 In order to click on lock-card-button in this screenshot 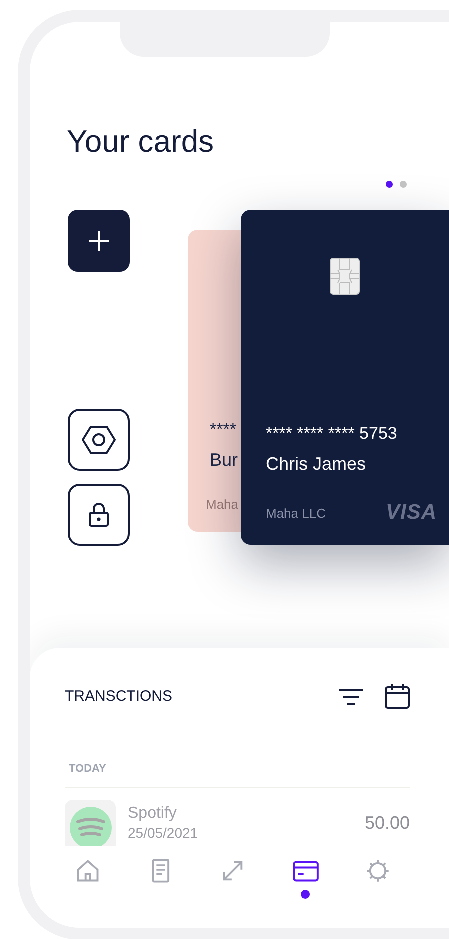, I will do `click(99, 515)`.